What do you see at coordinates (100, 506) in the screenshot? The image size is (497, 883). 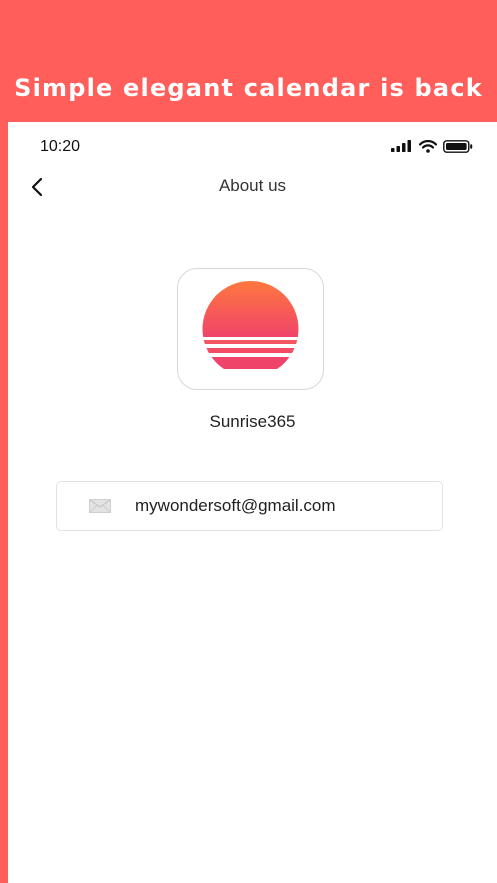 I see `mail-icon` at bounding box center [100, 506].